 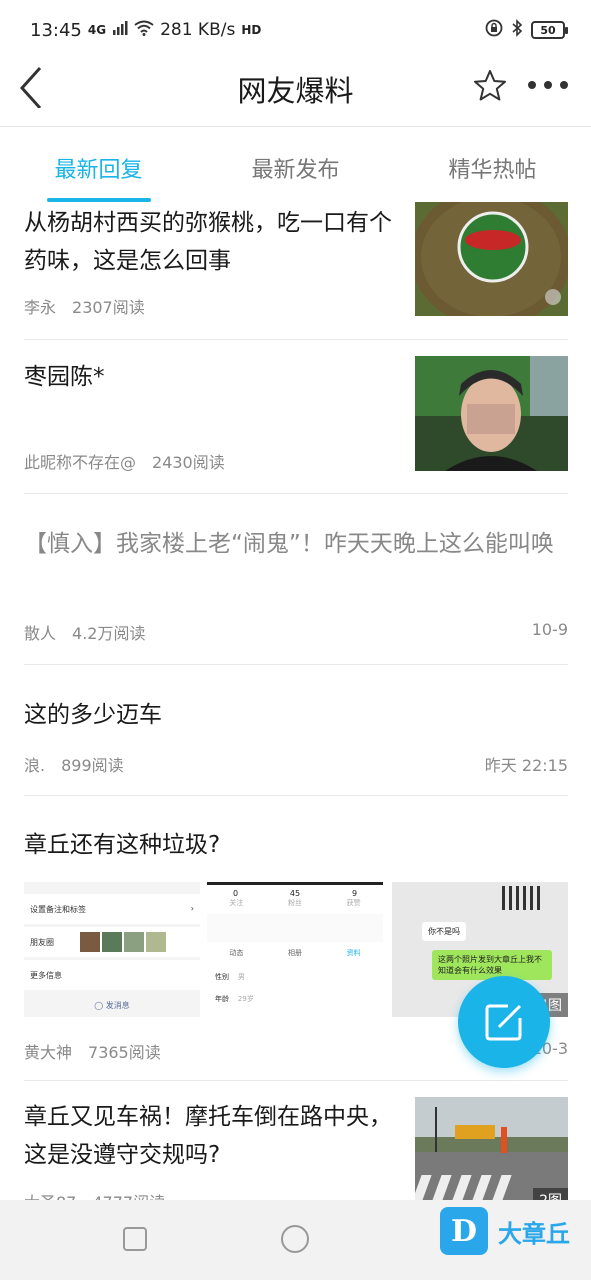 I want to click on more-button, so click(x=548, y=85).